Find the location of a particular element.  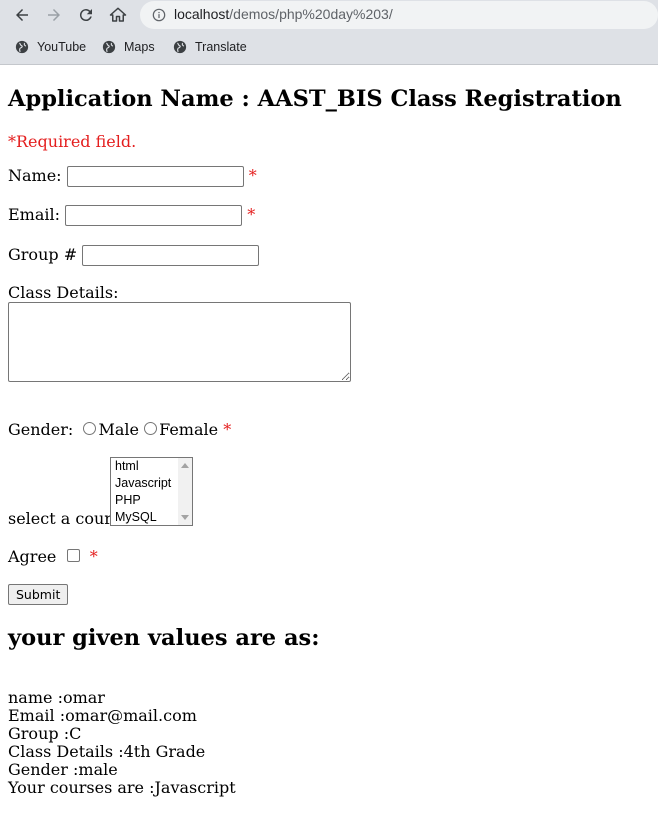

bookmark-label: YouTube is located at coordinates (62, 47).